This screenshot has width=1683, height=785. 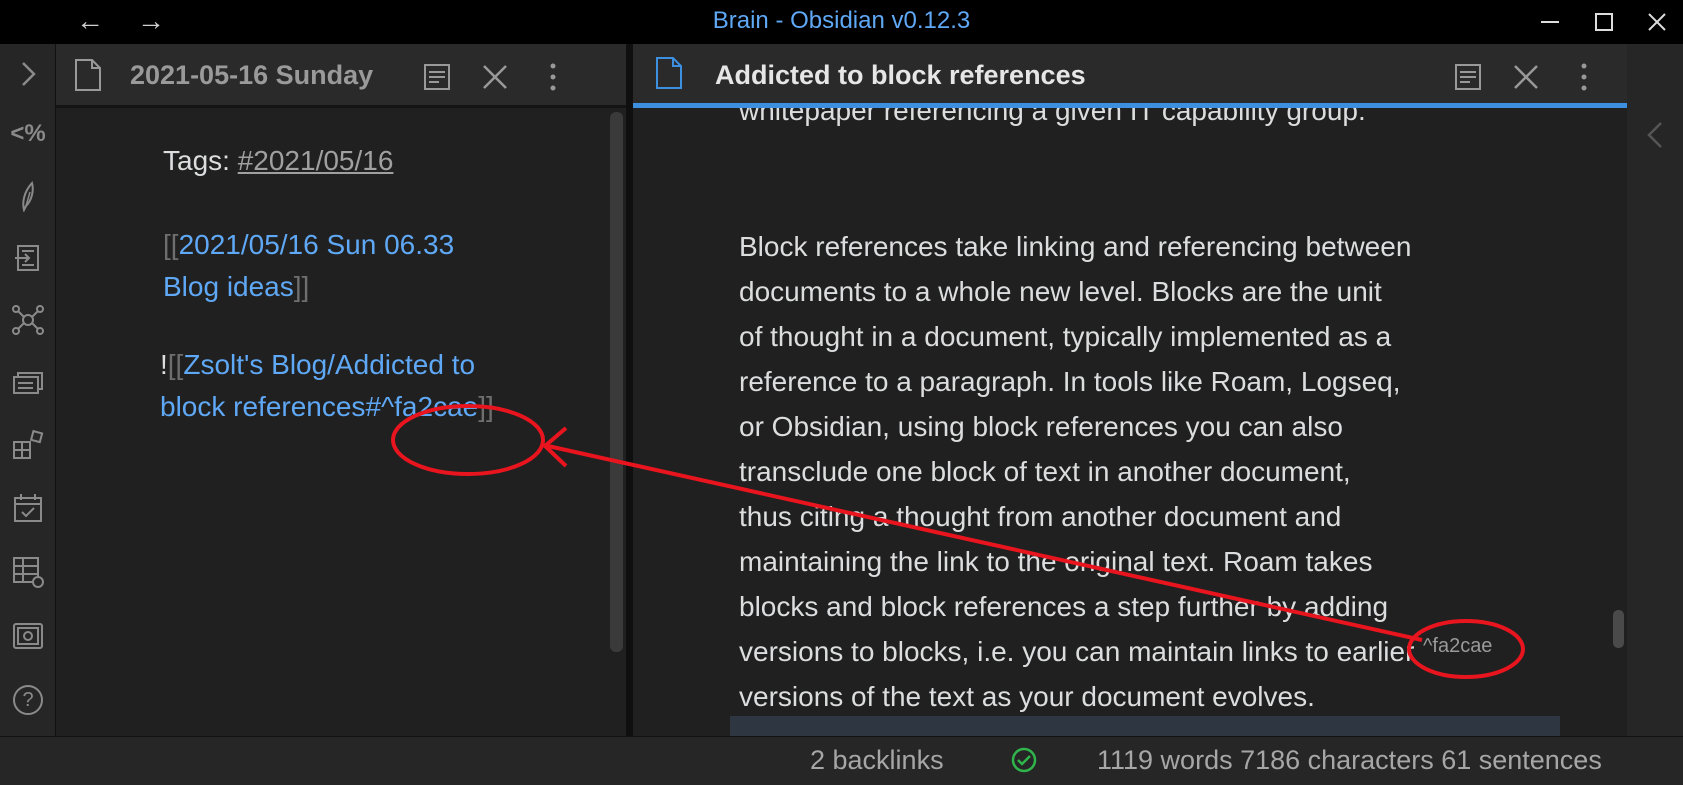 What do you see at coordinates (1130, 76) in the screenshot?
I see `right-pane-header: Addicted to block references` at bounding box center [1130, 76].